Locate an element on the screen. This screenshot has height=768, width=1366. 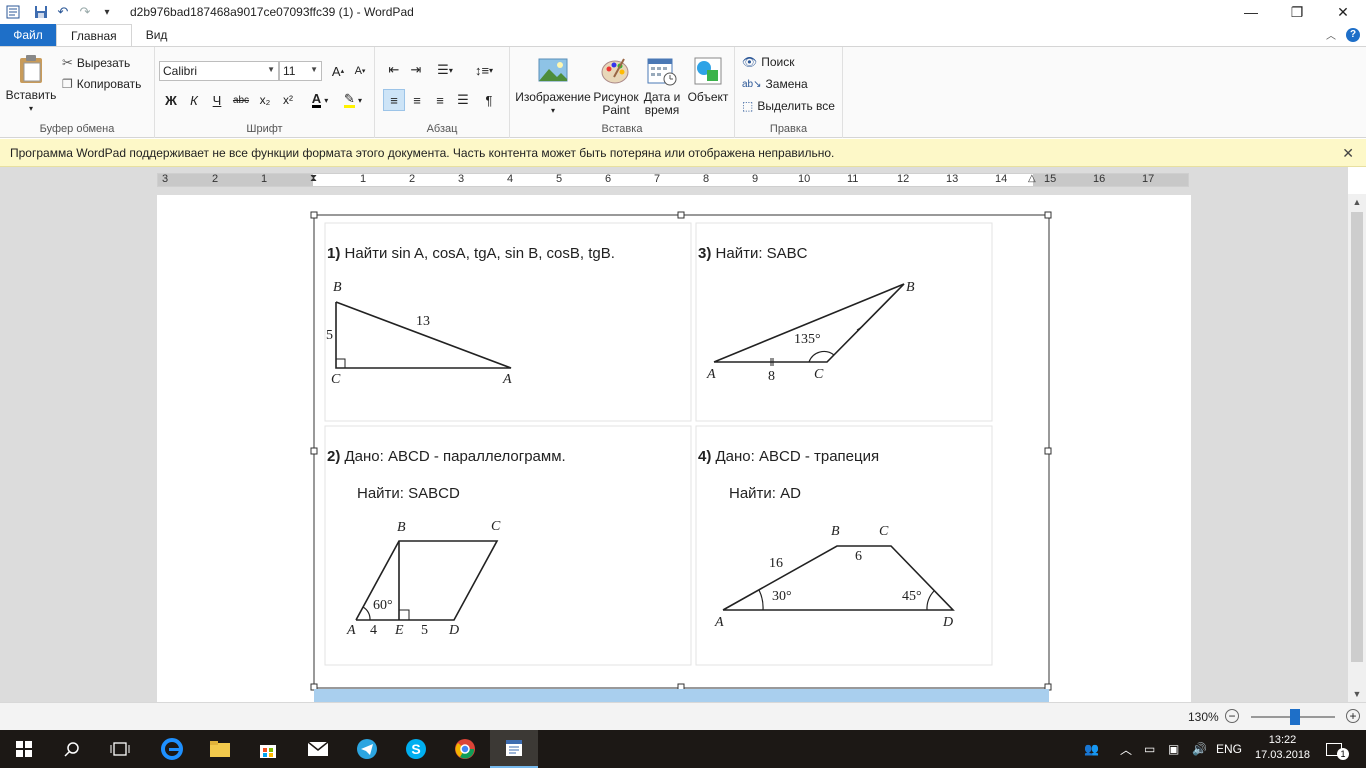
undo-icon: ↶ is located at coordinates (63, 12).